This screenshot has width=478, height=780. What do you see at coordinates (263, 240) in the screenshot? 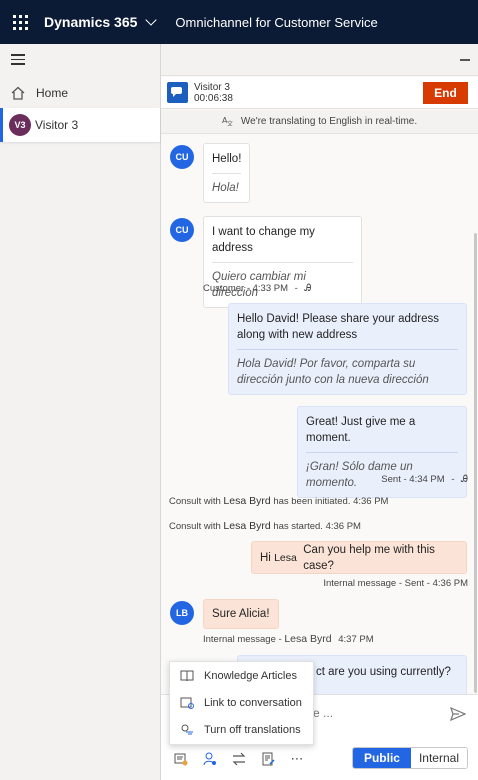
I see `message-original: I want to change my address` at bounding box center [263, 240].